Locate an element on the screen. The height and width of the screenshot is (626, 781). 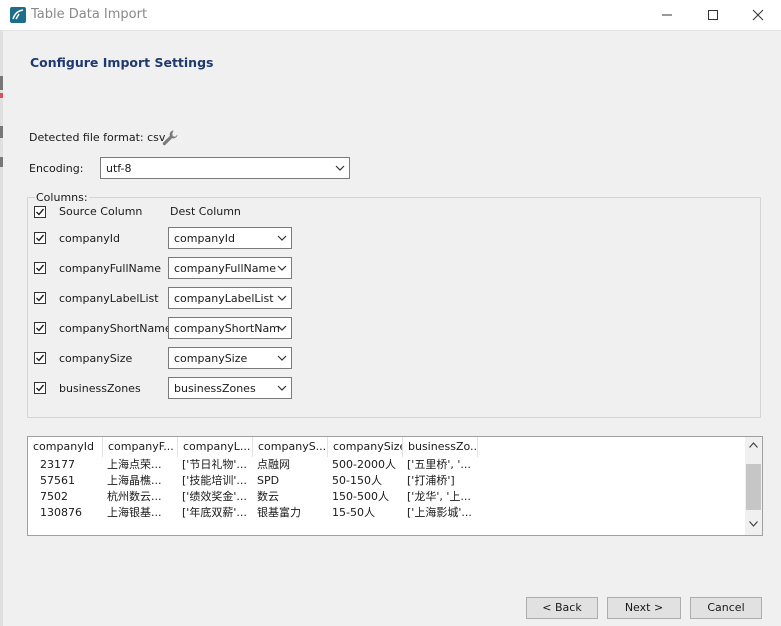
dest-column-select: companyLabelList is located at coordinates (230, 298).